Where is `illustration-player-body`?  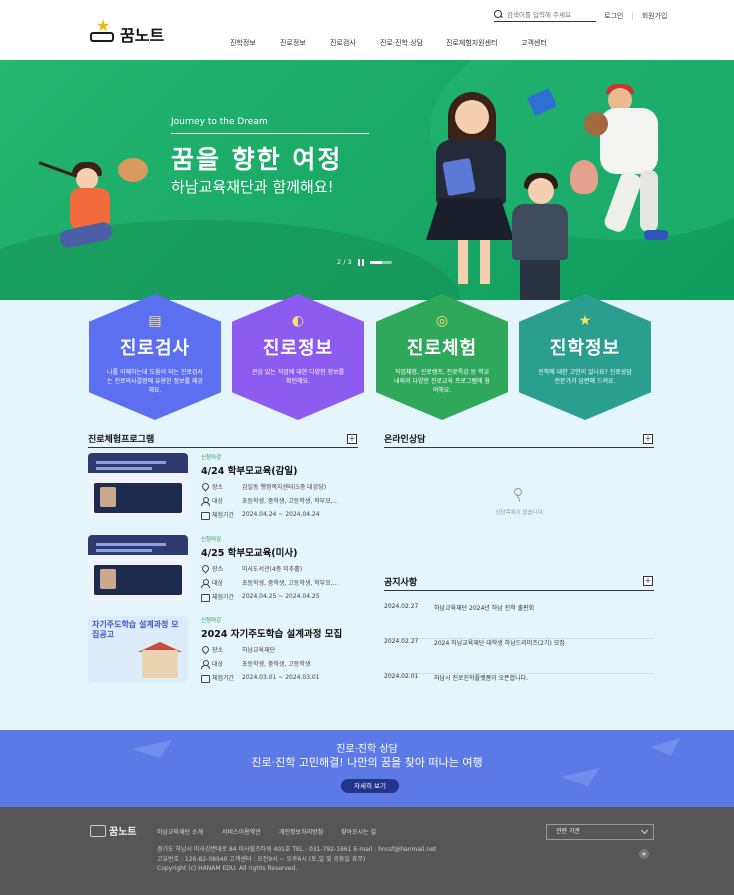 illustration-player-body is located at coordinates (629, 141).